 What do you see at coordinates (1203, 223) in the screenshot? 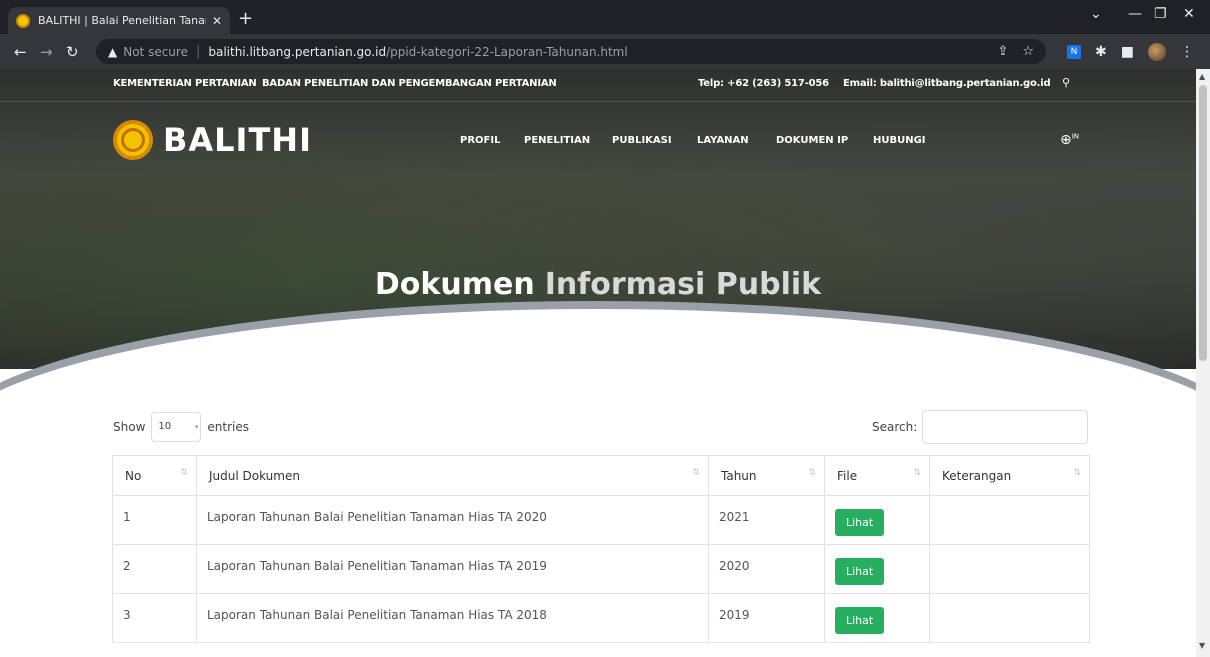
I see `scroll-thumb` at bounding box center [1203, 223].